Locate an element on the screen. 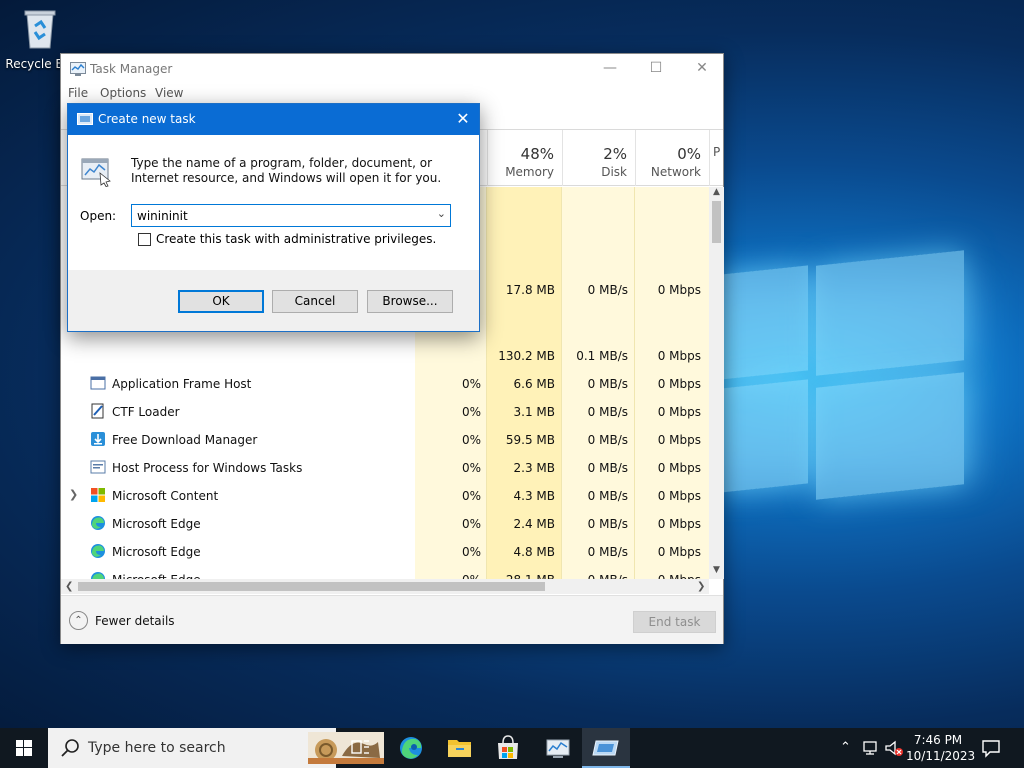  process-name: Host Process for Windows Tasks is located at coordinates (207, 468).